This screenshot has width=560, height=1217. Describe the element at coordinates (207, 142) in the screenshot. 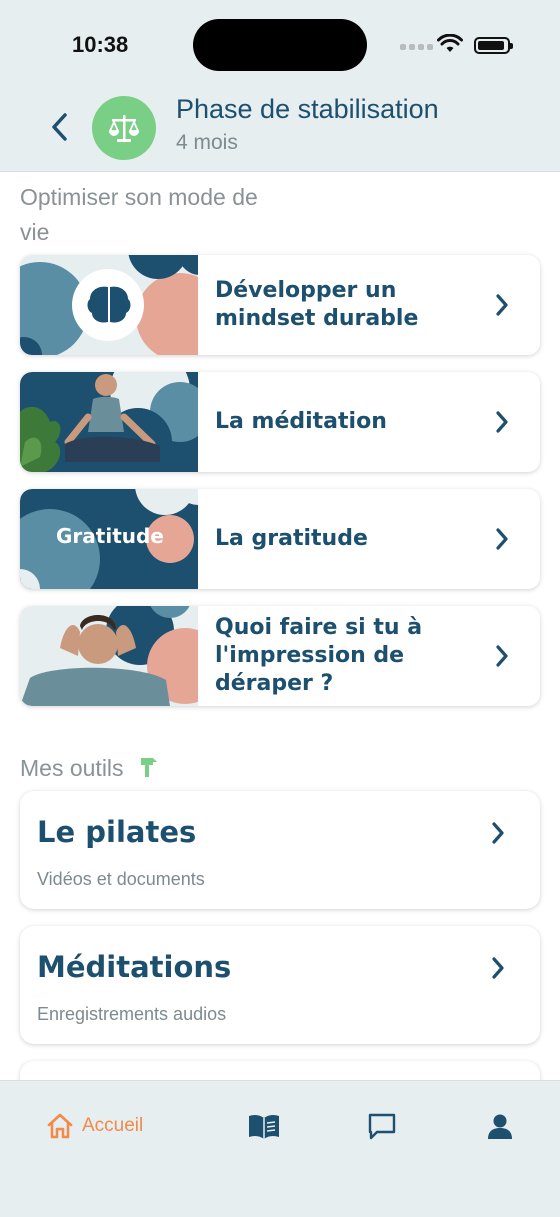

I see `page-subtitle: 4 mois` at that location.